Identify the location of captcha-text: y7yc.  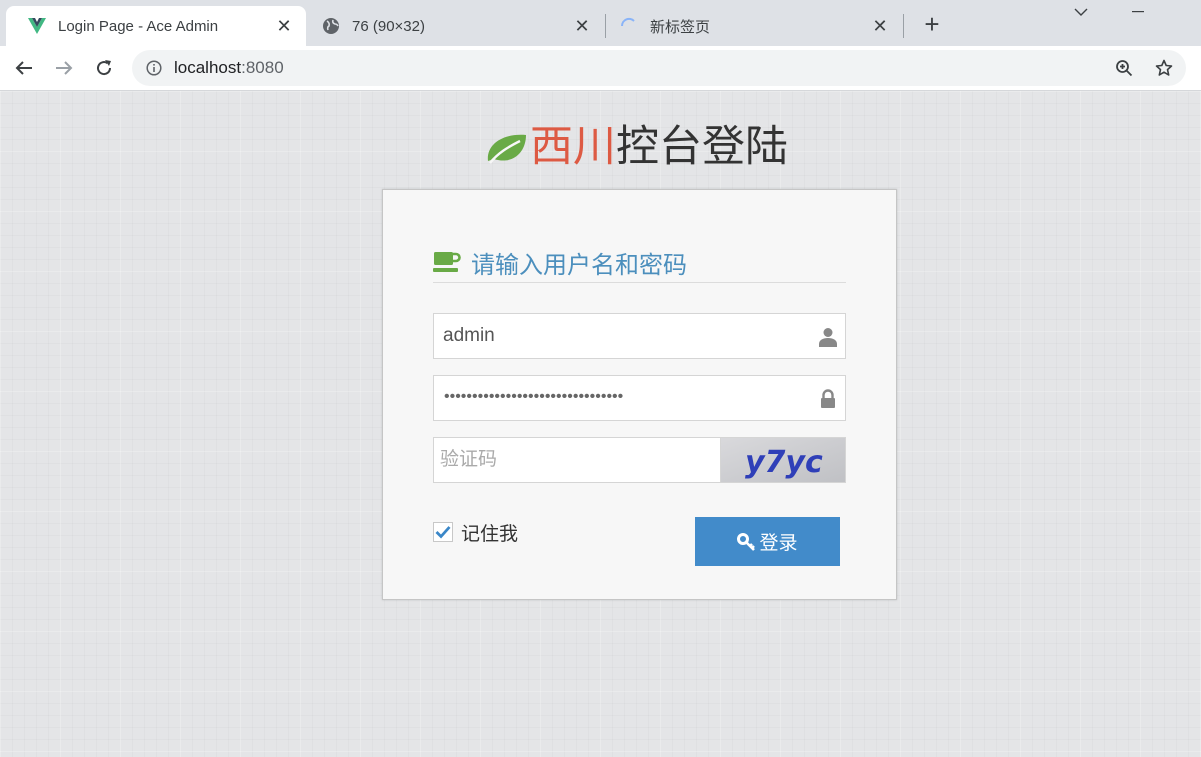
(784, 462).